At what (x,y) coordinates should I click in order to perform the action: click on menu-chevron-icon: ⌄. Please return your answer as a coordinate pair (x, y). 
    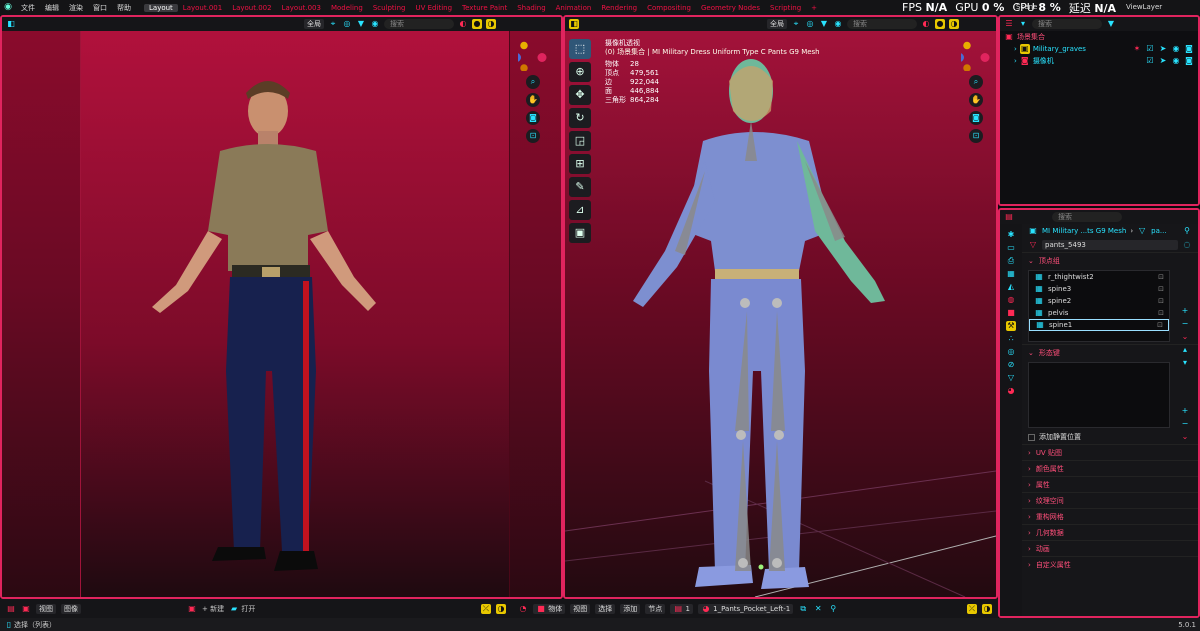
    Looking at the image, I should click on (1185, 337).